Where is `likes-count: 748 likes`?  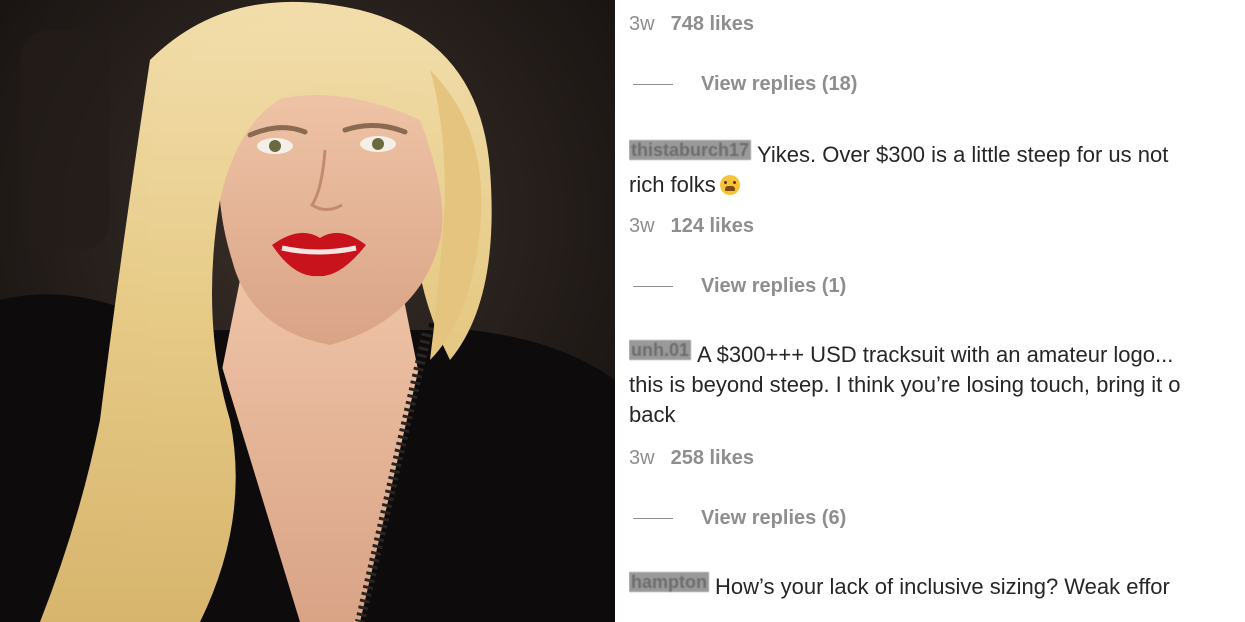
likes-count: 748 likes is located at coordinates (712, 24).